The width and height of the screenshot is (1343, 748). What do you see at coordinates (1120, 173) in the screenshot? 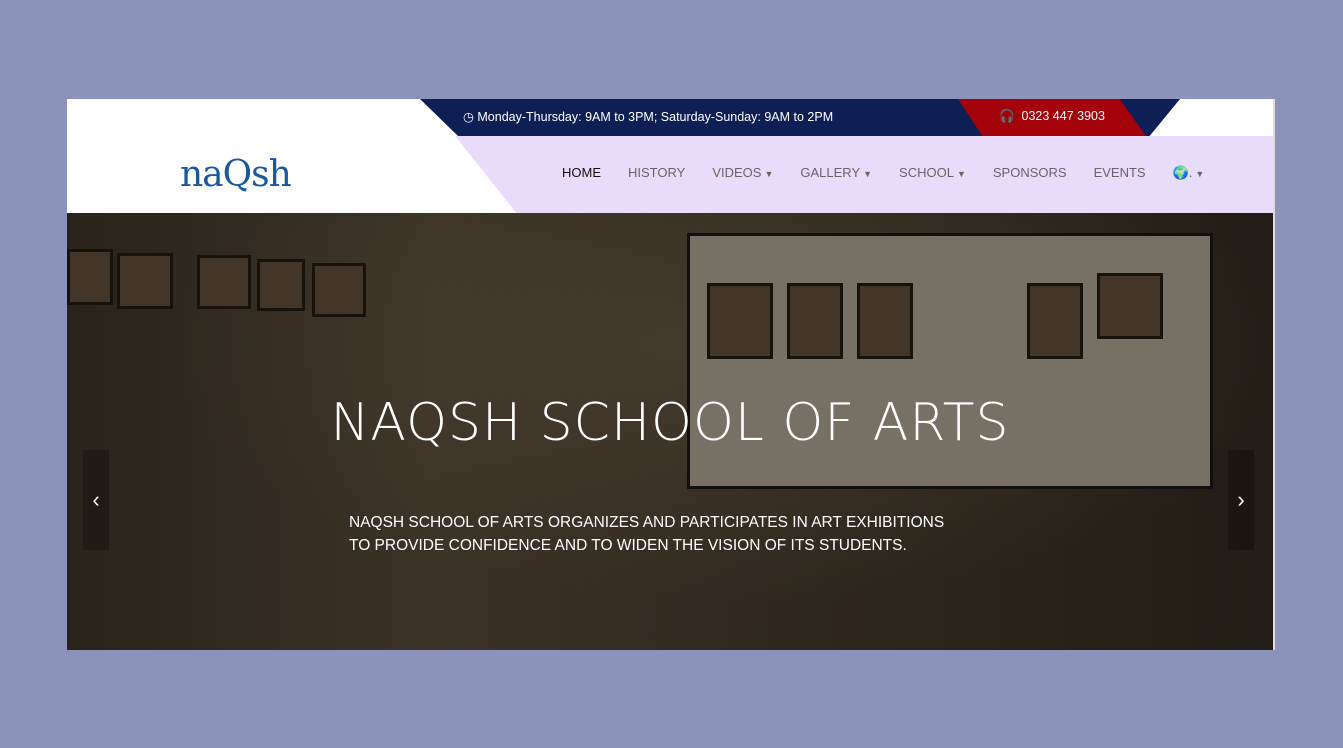
I see `nav-events: EVENTS` at bounding box center [1120, 173].